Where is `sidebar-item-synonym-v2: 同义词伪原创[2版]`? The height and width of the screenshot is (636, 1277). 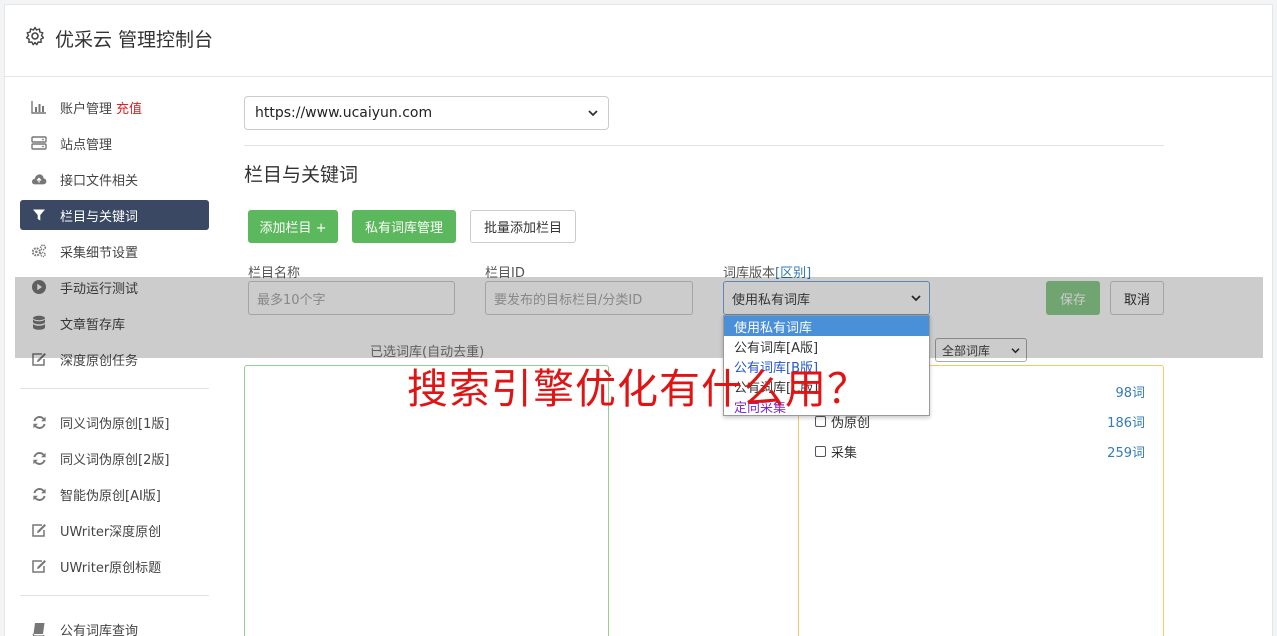 sidebar-item-synonym-v2: 同义词伪原创[2版] is located at coordinates (114, 458).